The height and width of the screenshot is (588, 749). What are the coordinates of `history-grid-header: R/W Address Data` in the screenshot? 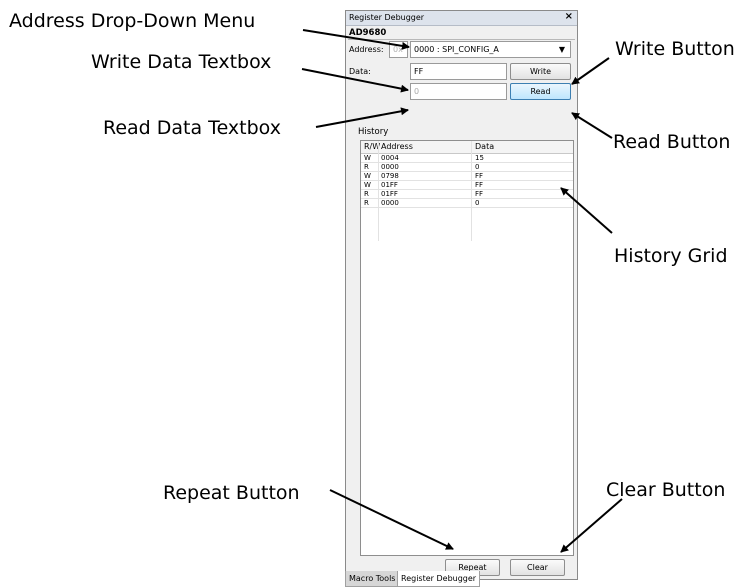 It's located at (467, 147).